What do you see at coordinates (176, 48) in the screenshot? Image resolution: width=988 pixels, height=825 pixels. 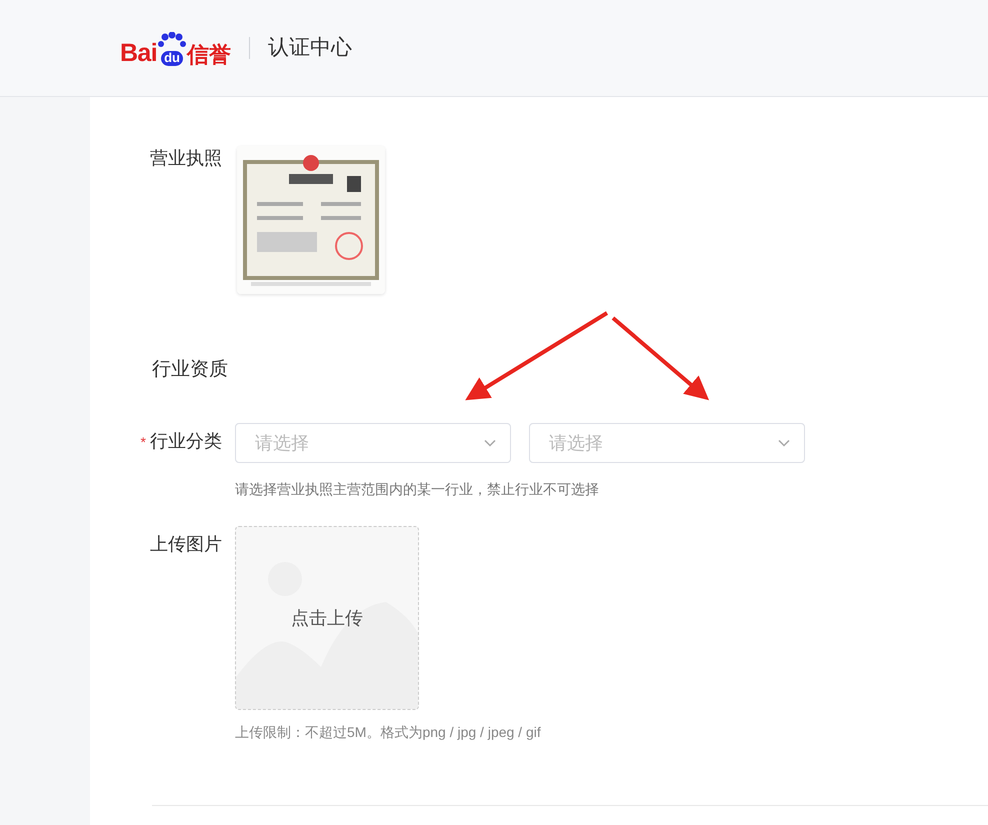 I see `logo: Bai du 信誉` at bounding box center [176, 48].